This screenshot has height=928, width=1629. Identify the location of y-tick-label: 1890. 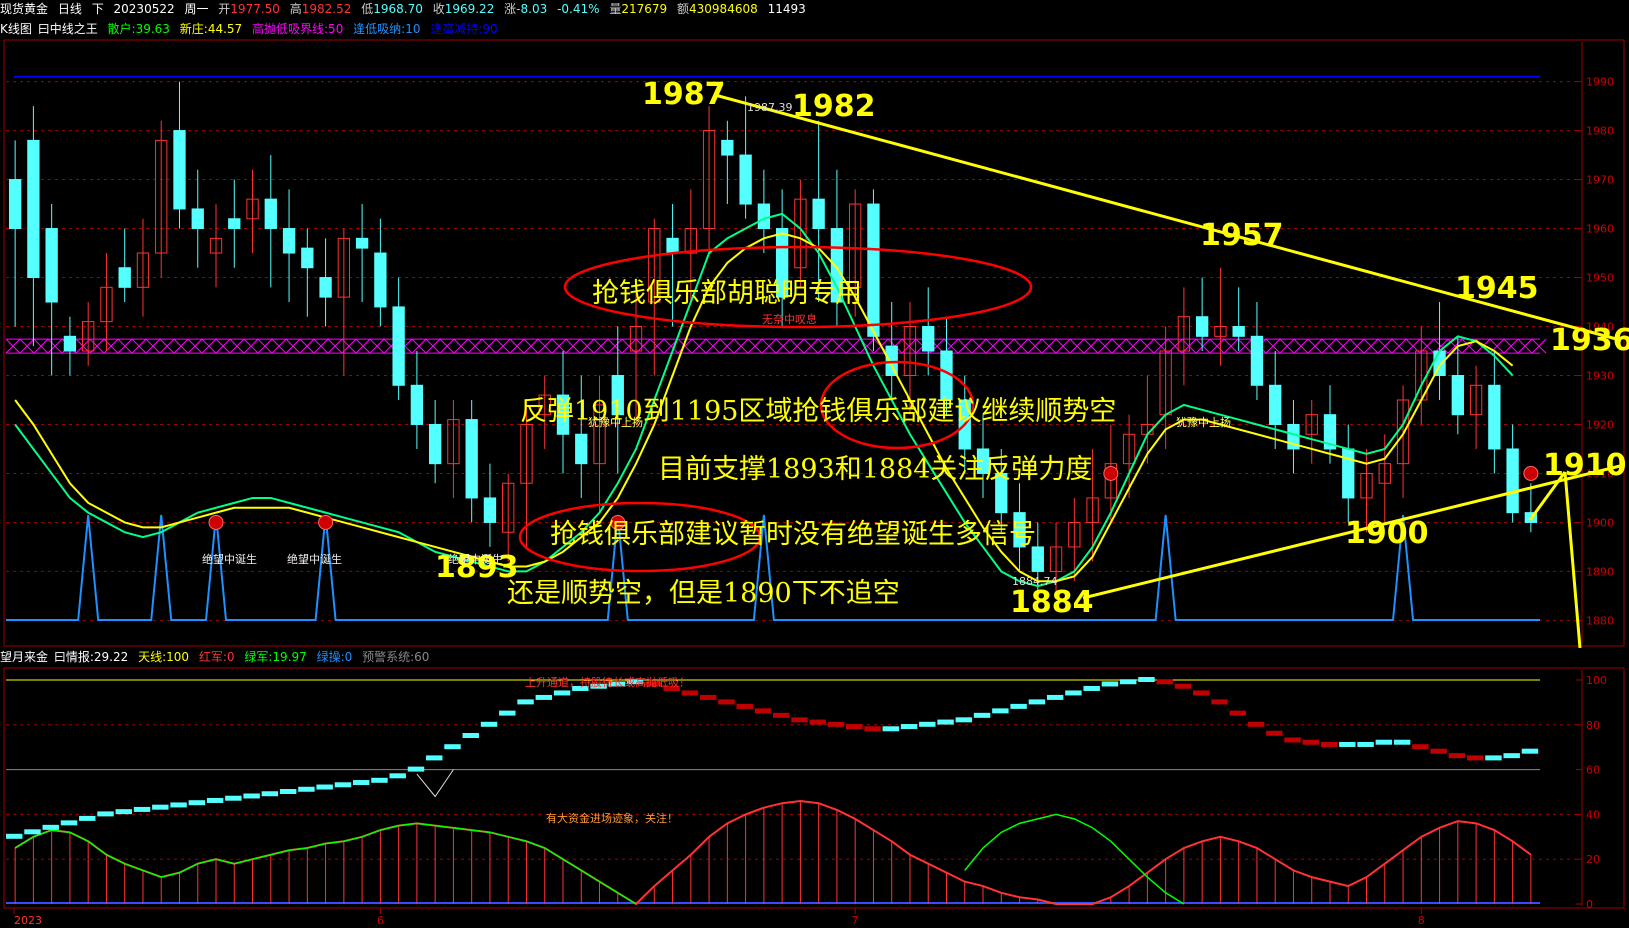
(1600, 571).